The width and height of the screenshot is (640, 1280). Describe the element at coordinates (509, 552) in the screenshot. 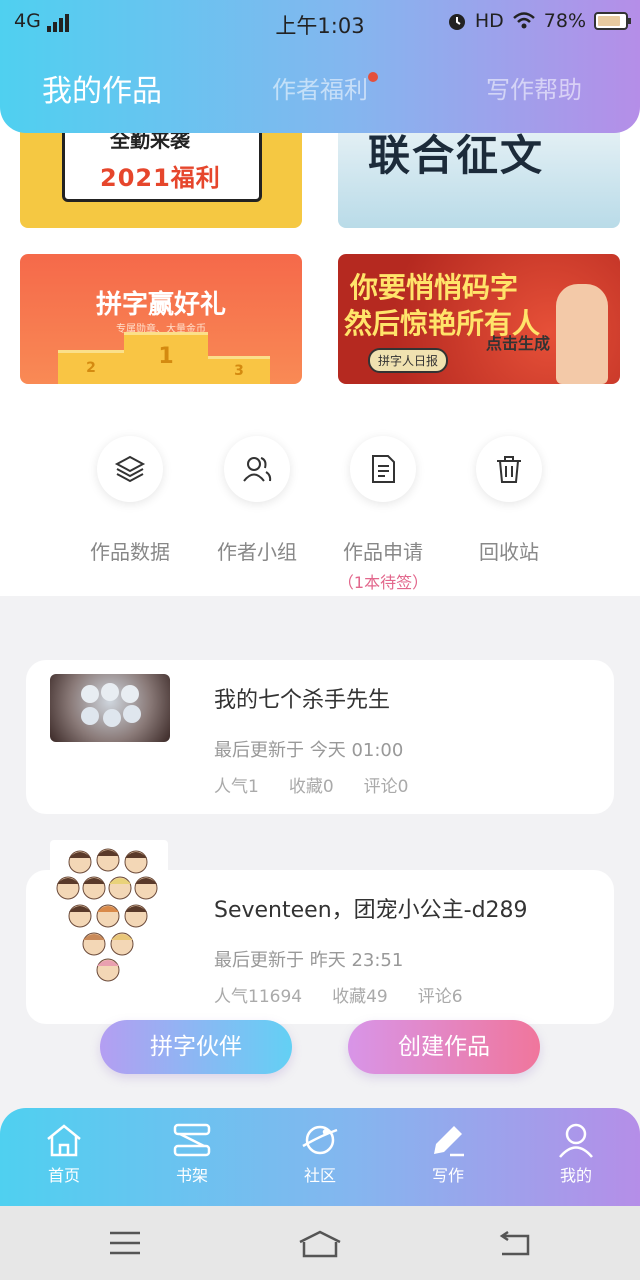

I see `action-label: 回收站` at that location.